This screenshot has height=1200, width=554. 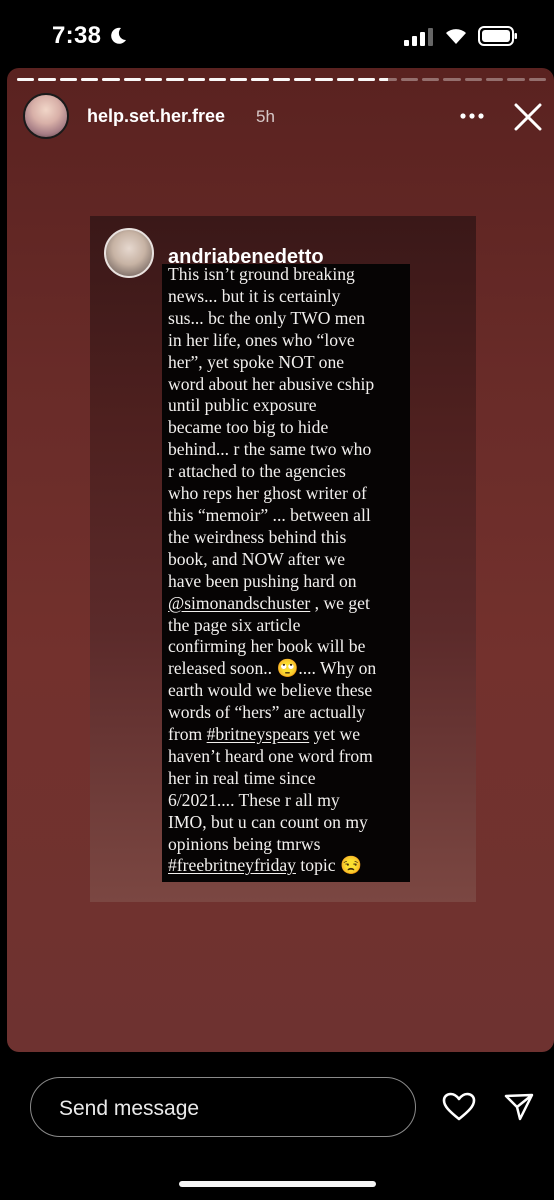 I want to click on post-text-line: the weirdness behind this, so click(x=257, y=536).